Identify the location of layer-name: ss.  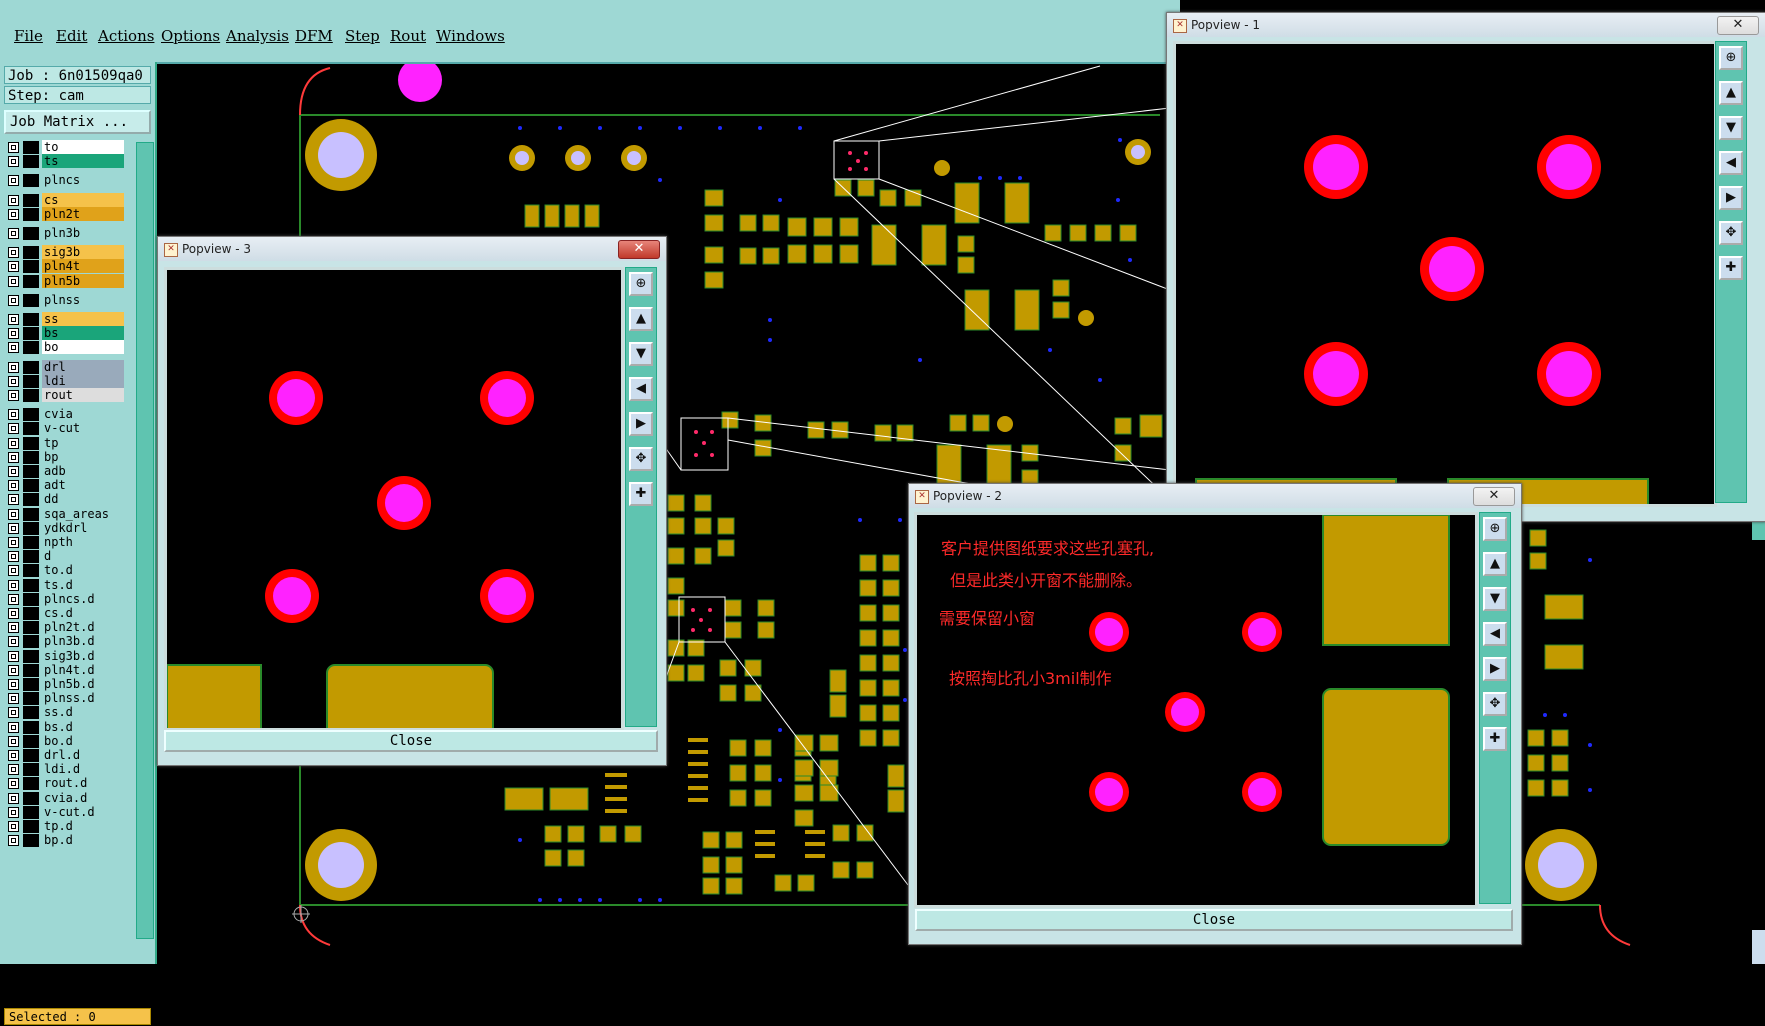
(83, 319).